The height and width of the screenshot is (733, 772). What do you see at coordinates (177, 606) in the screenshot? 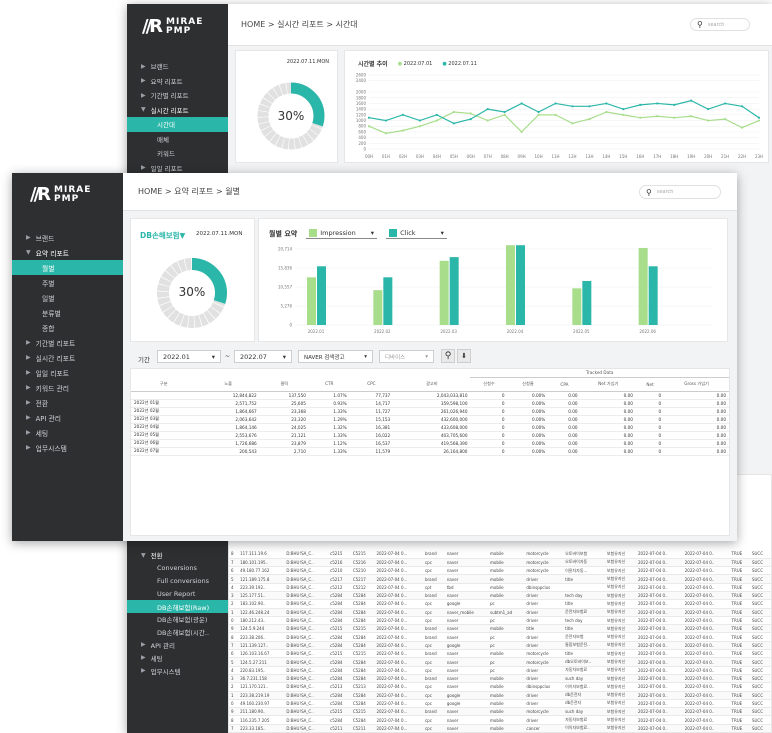
I see `sidebar-item: DB손해보험(Raw)` at bounding box center [177, 606].